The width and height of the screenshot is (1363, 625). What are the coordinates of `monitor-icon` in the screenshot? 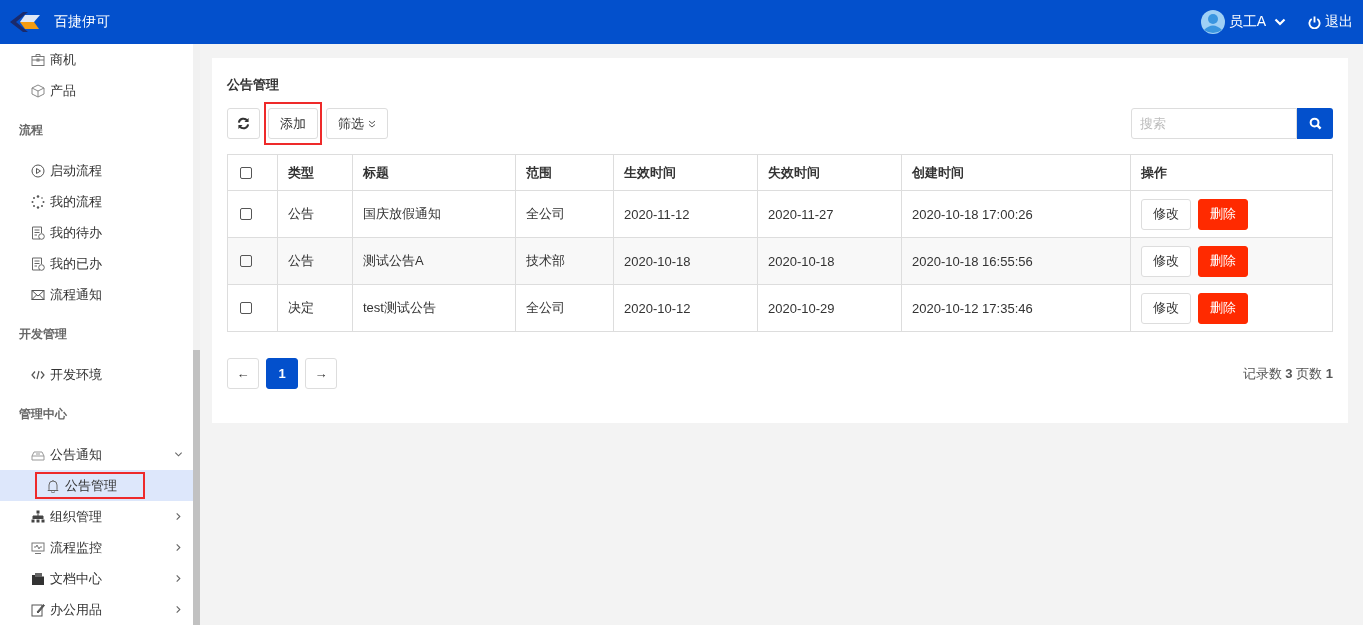 It's located at (38, 547).